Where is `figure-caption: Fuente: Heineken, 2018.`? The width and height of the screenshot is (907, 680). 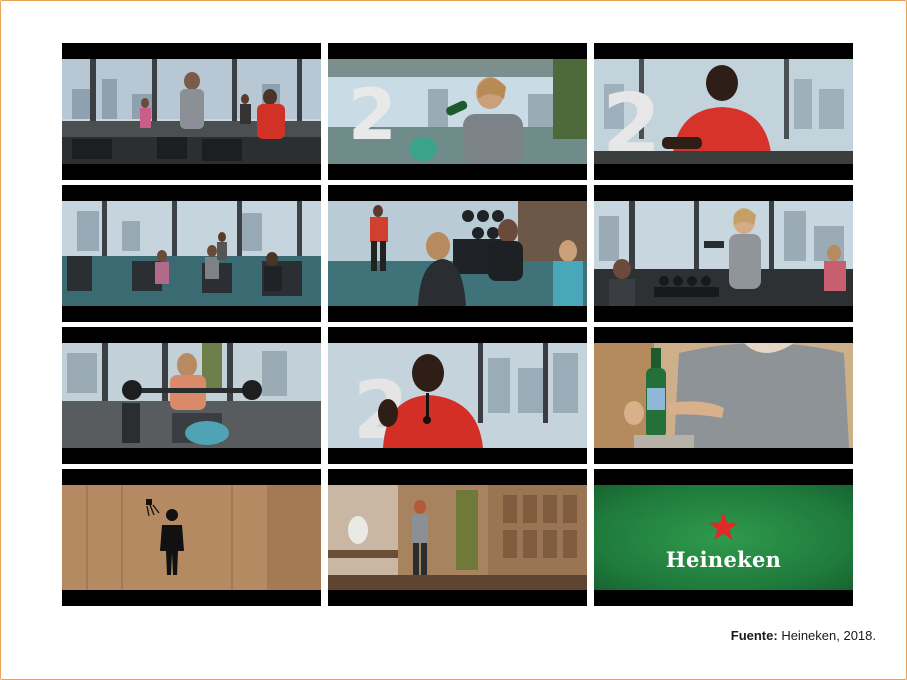 figure-caption: Fuente: Heineken, 2018. is located at coordinates (803, 635).